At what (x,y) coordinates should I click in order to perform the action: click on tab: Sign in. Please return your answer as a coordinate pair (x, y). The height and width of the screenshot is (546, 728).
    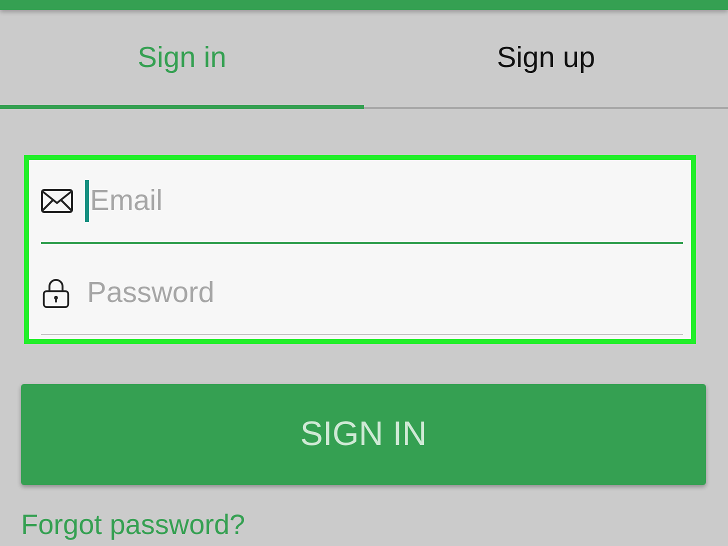
    Looking at the image, I should click on (182, 59).